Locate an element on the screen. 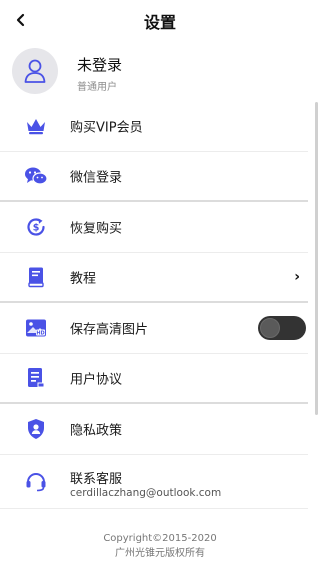 This screenshot has height=569, width=320. hd-image-icon: HD is located at coordinates (36, 328).